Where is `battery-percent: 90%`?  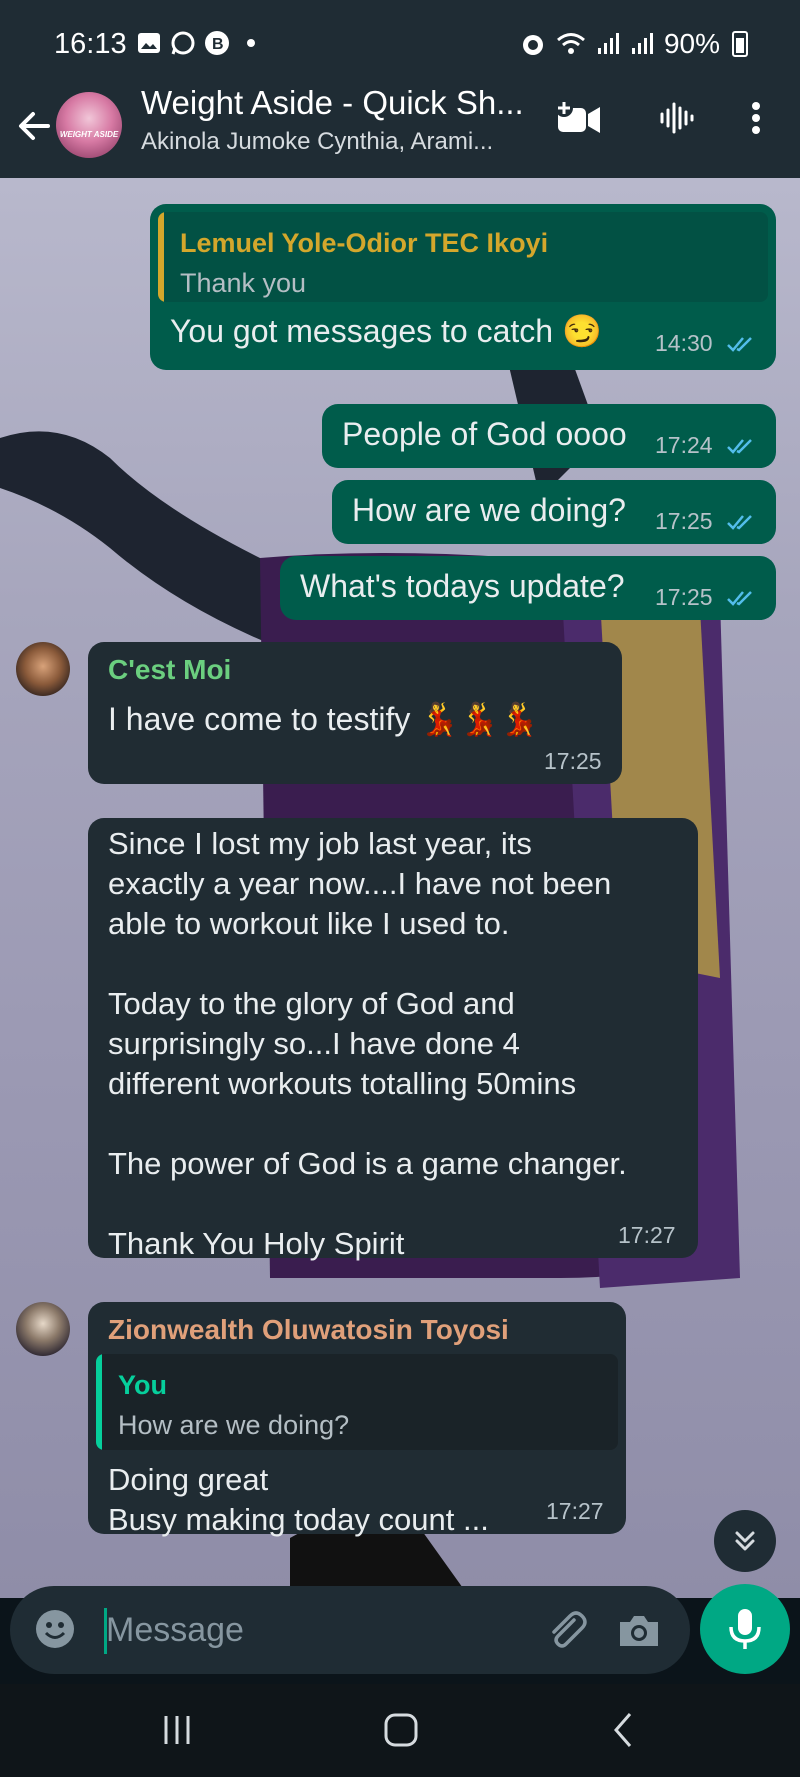 battery-percent: 90% is located at coordinates (691, 43).